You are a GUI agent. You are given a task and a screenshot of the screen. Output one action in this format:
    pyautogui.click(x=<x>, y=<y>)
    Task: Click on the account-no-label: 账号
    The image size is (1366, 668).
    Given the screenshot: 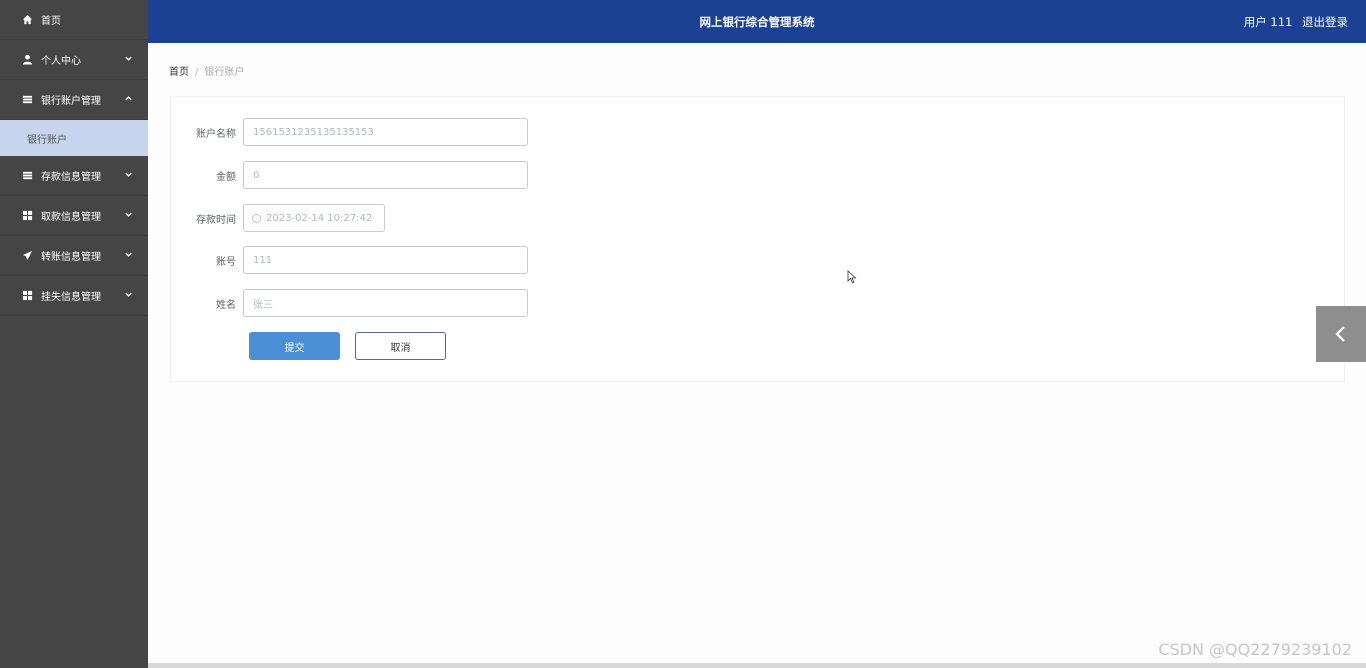 What is the action you would take?
    pyautogui.click(x=226, y=262)
    